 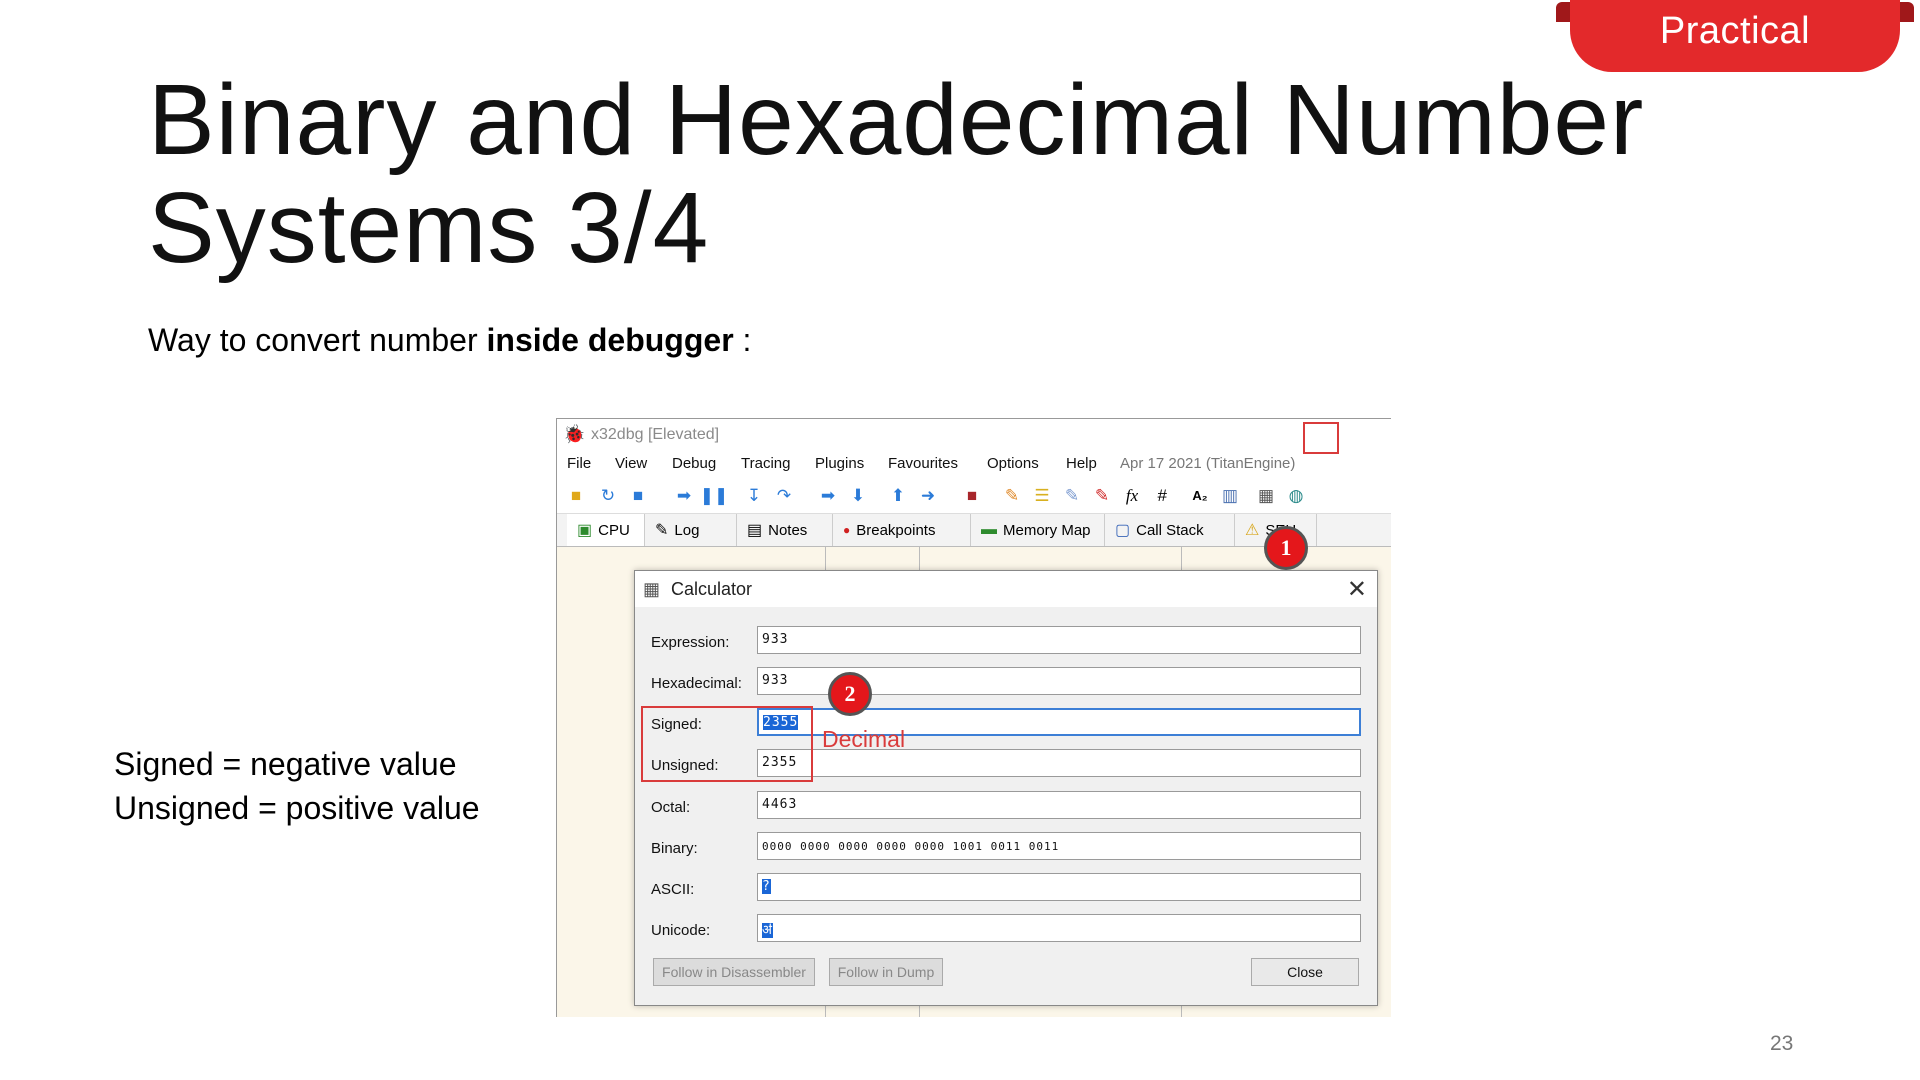 What do you see at coordinates (754, 495) in the screenshot?
I see `step-into-icon: ↧` at bounding box center [754, 495].